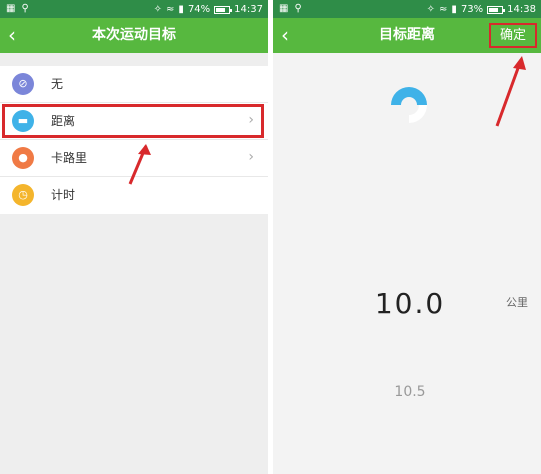  Describe the element at coordinates (510, 91) in the screenshot. I see `annotation-arrow-right` at that location.